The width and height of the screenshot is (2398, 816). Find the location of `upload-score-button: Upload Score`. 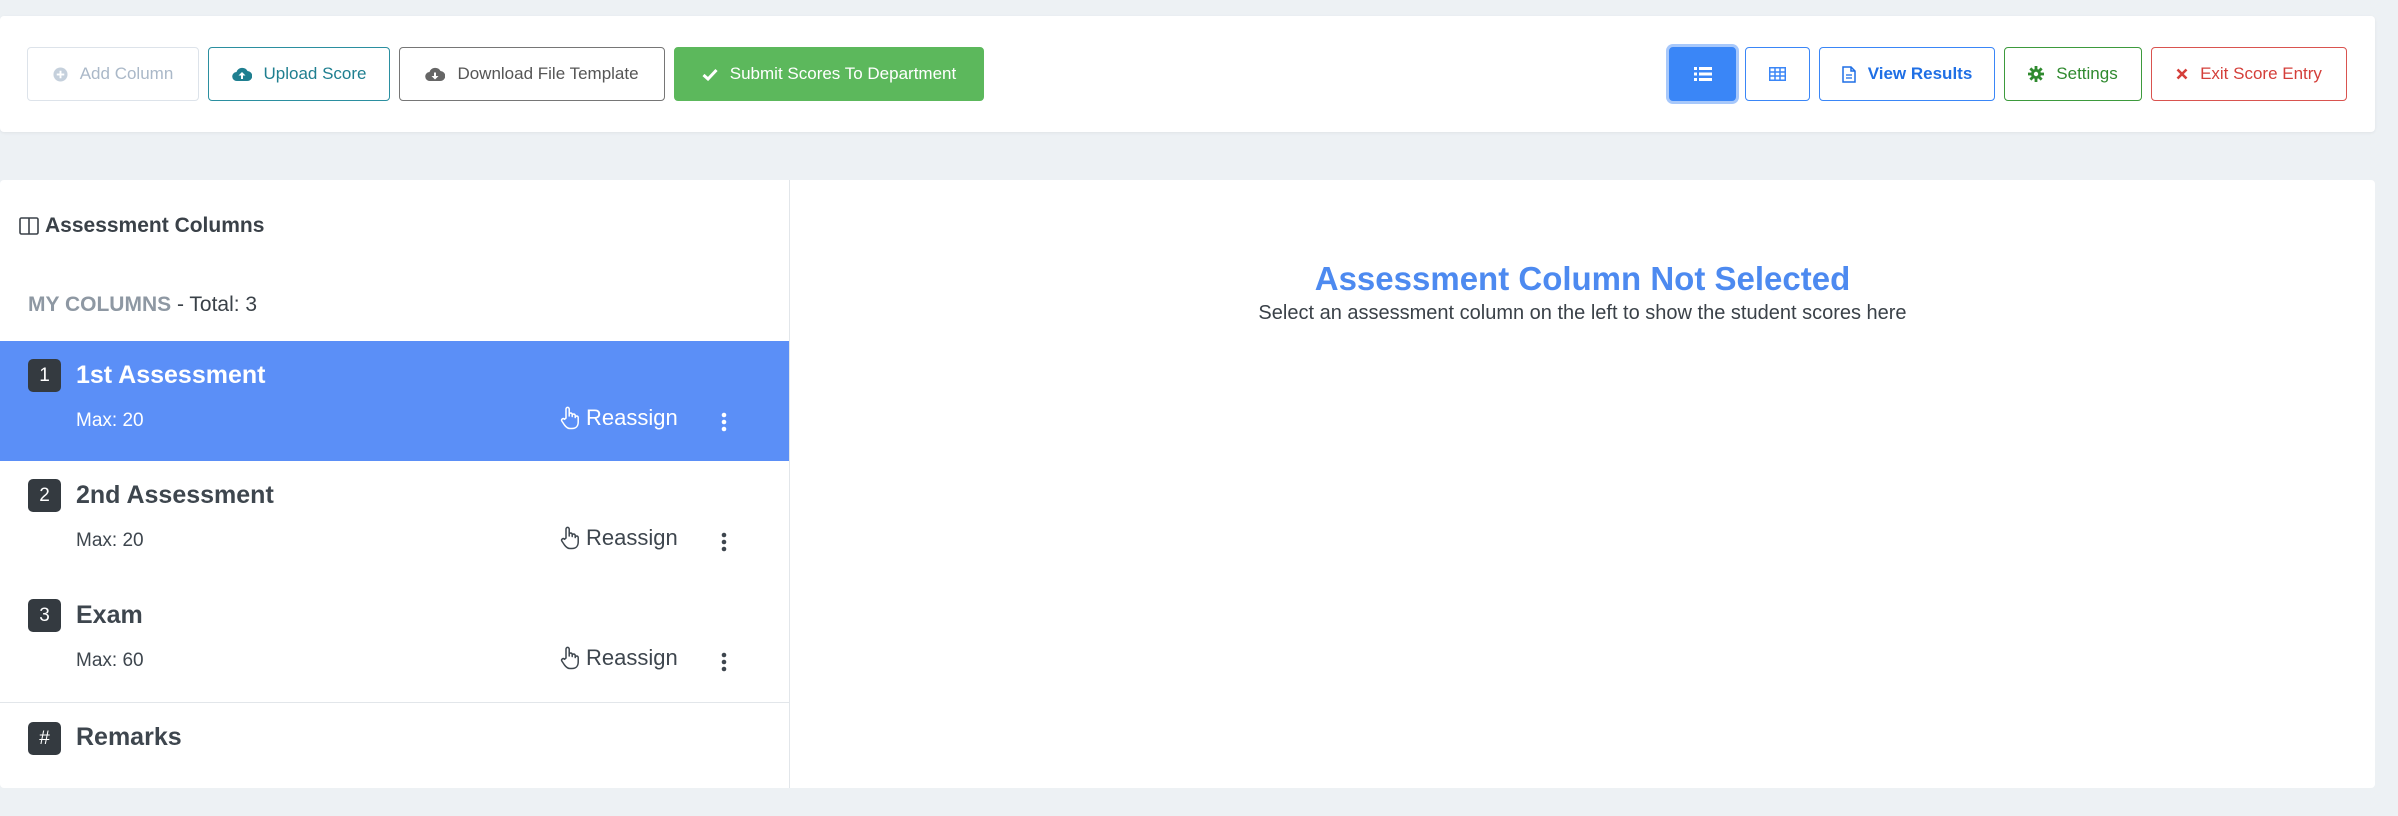

upload-score-button: Upload Score is located at coordinates (299, 74).